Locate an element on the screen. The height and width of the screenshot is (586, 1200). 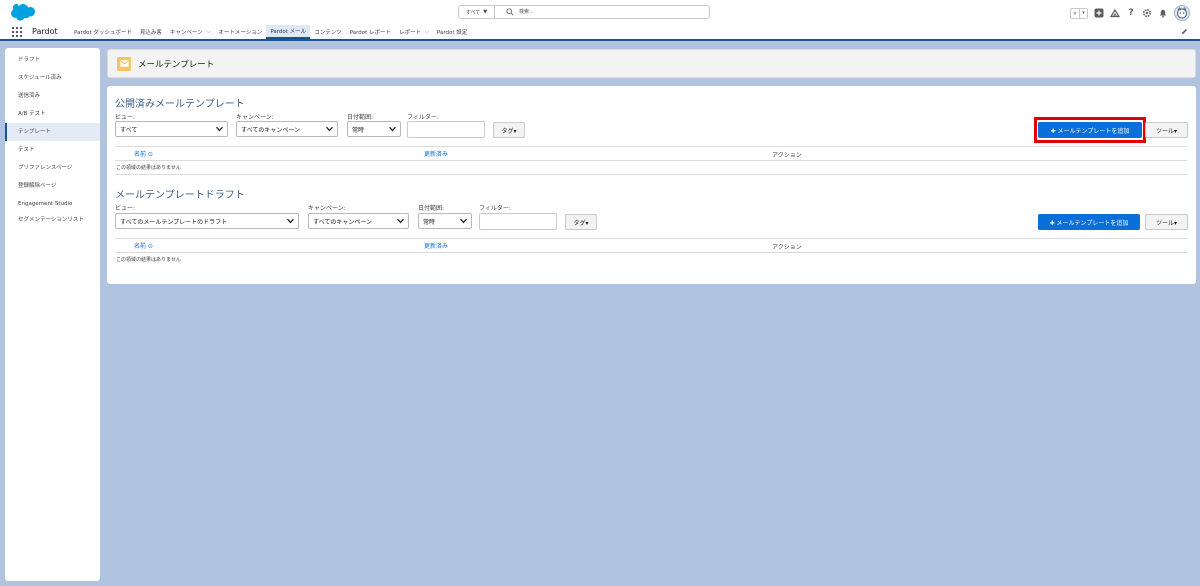
plus-icon is located at coordinates (1099, 13).